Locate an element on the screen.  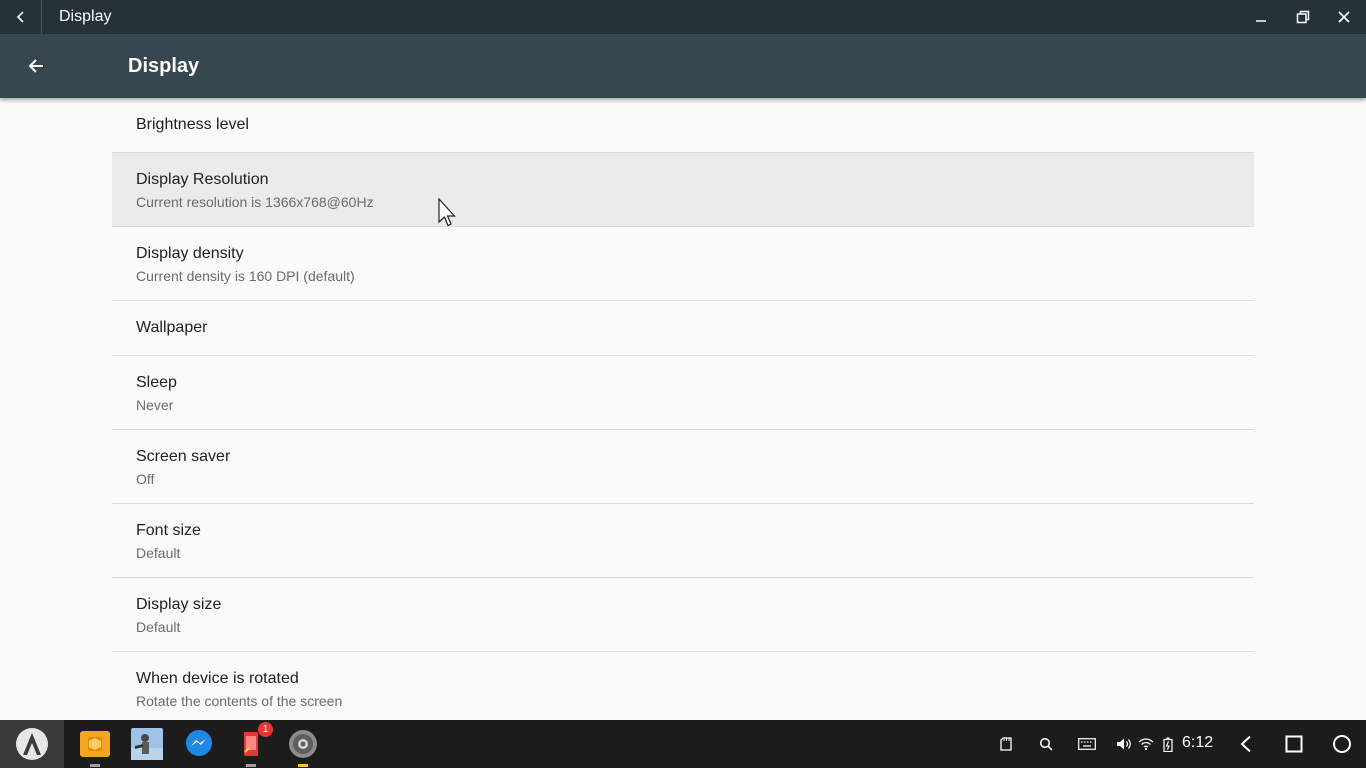
recents-nav-icon is located at coordinates (1294, 744).